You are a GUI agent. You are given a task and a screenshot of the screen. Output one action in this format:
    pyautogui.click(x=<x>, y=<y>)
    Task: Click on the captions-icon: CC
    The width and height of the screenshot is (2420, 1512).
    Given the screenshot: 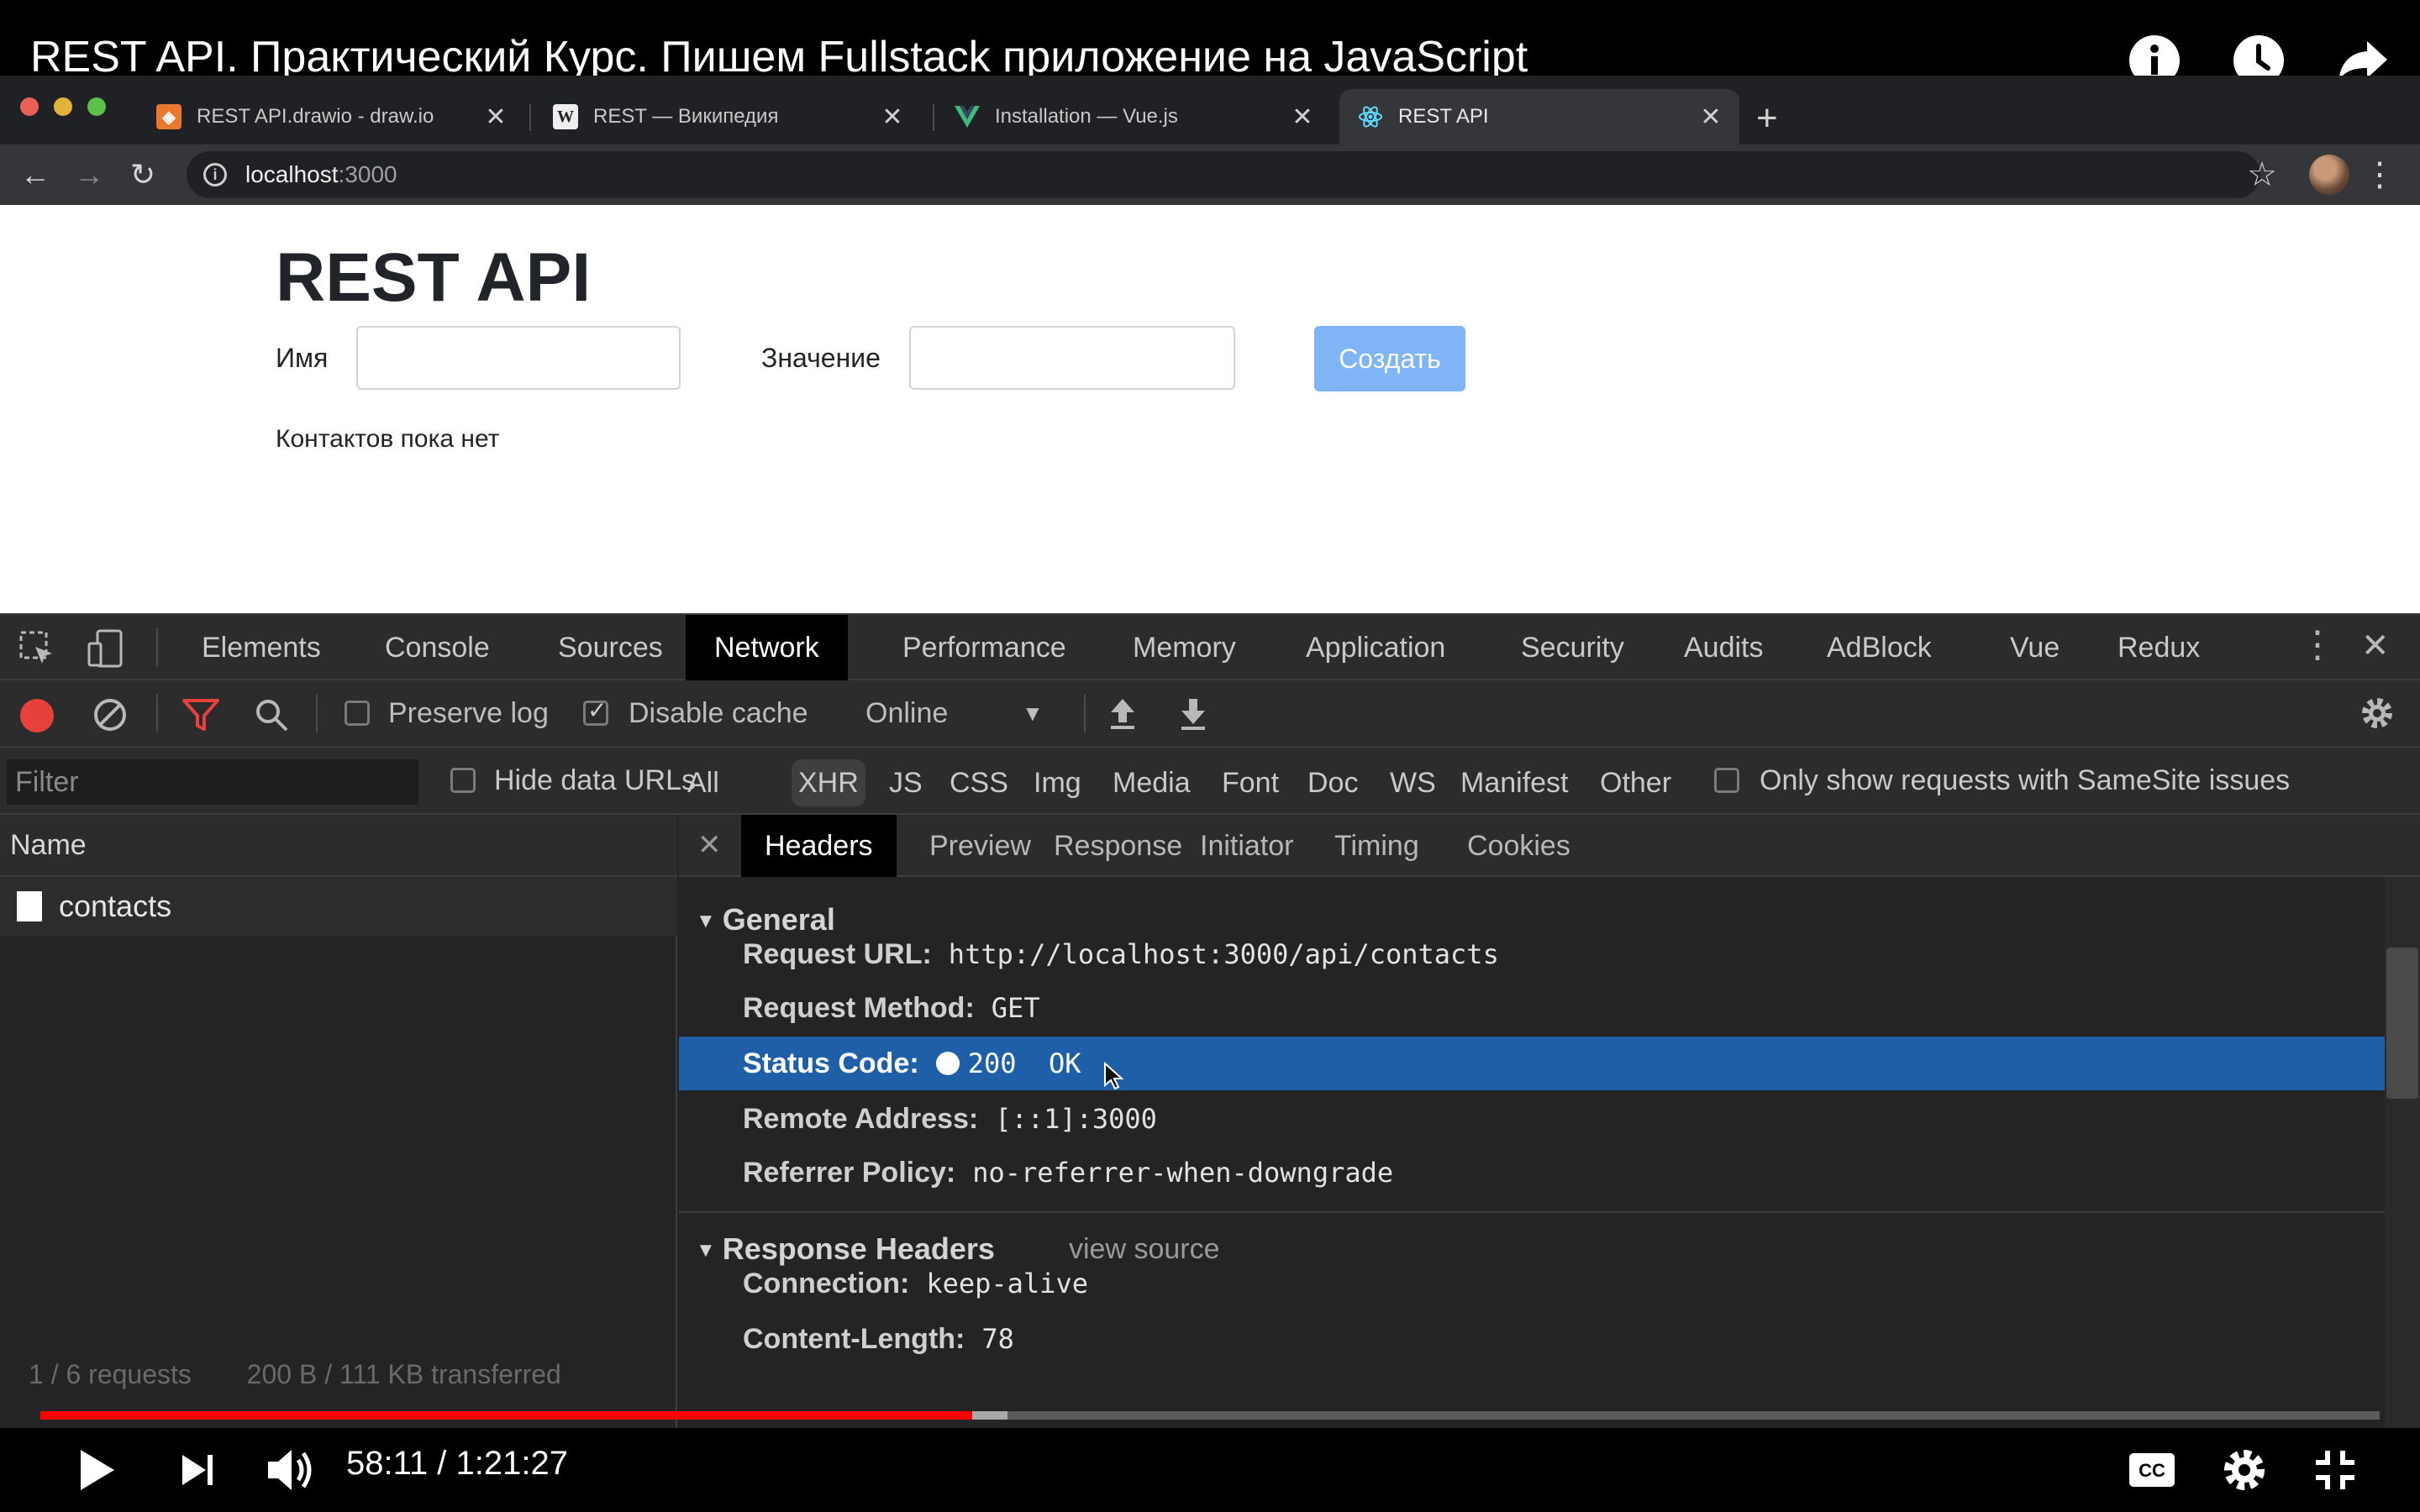 What is the action you would take?
    pyautogui.click(x=2152, y=1470)
    